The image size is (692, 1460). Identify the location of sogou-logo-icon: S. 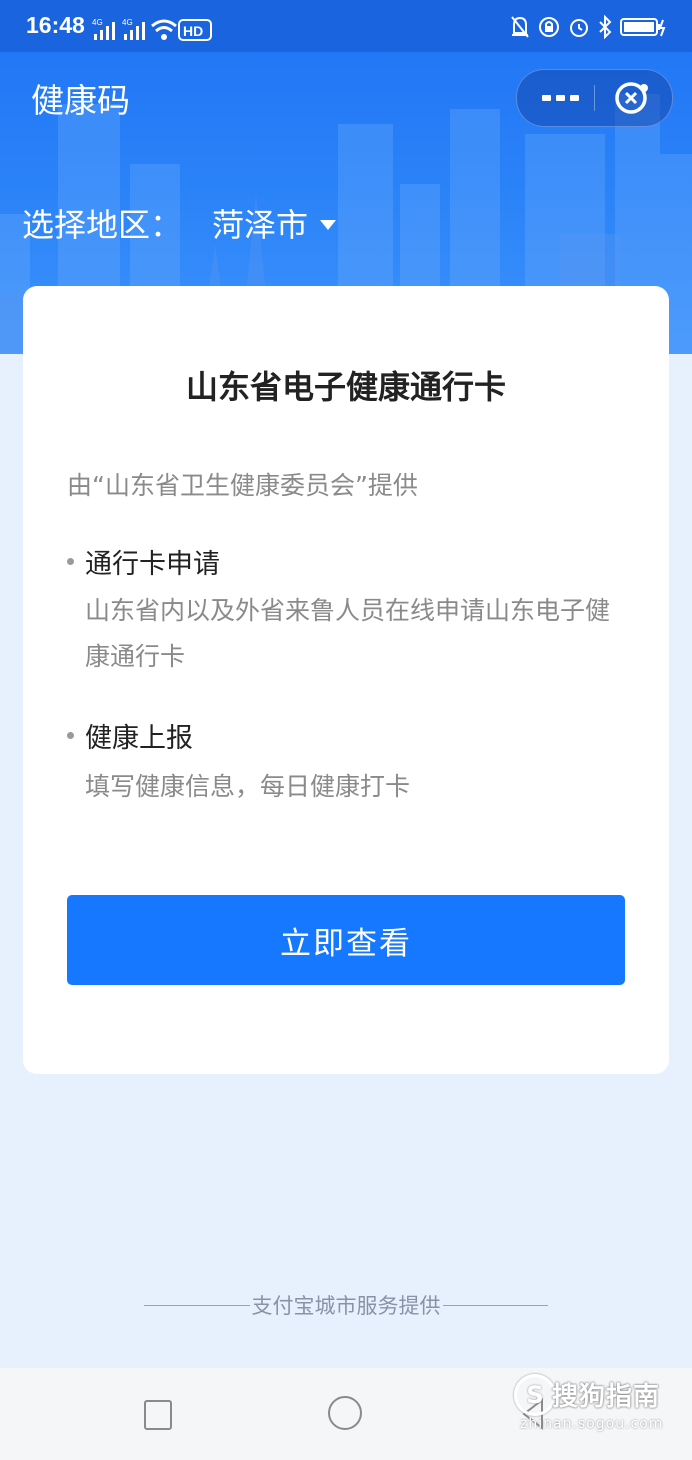
(535, 1395).